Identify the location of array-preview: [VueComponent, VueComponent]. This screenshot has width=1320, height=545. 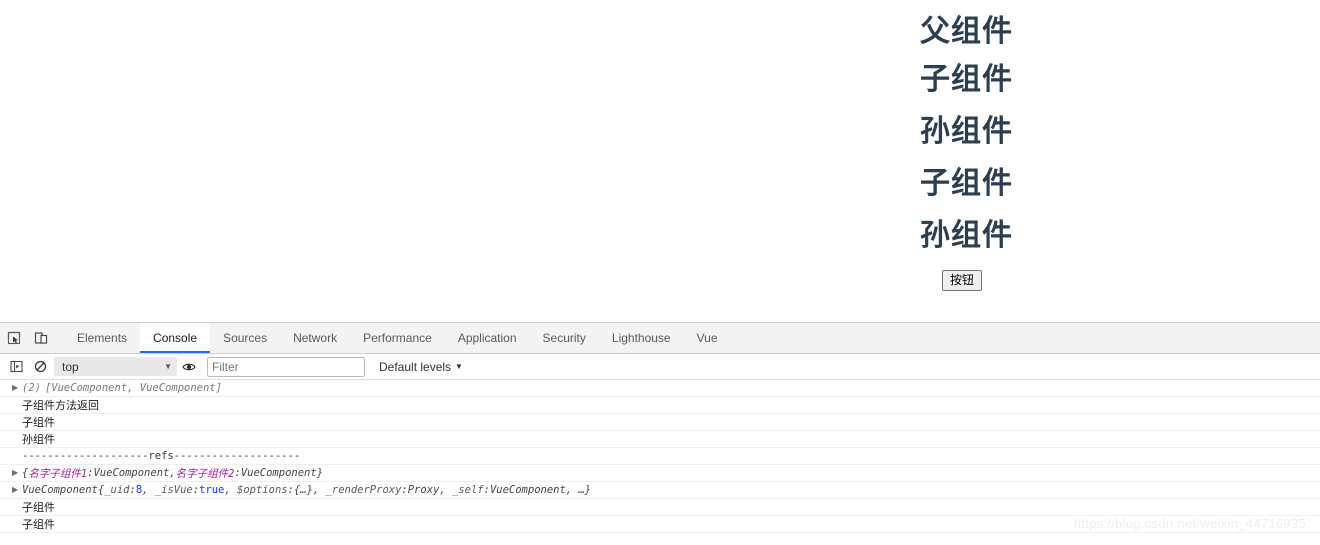
(133, 388).